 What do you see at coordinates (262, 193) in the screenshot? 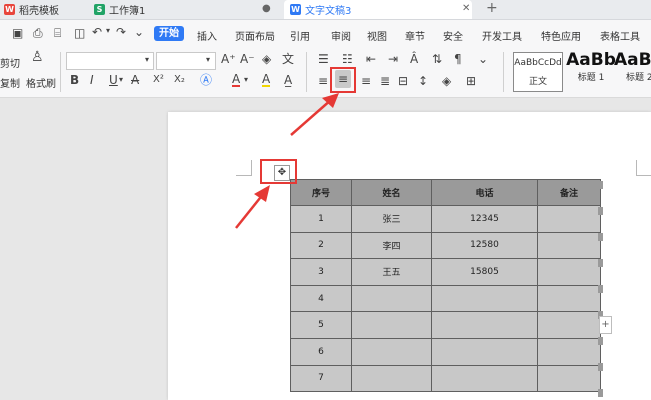
I see `arrowhead` at bounding box center [262, 193].